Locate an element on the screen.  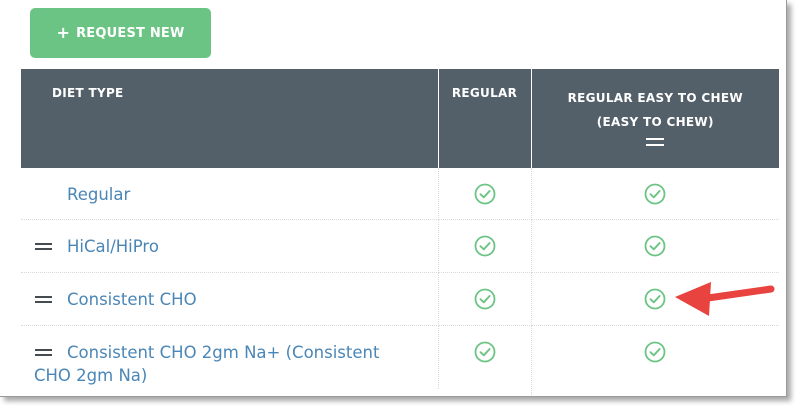
table-row: Regular is located at coordinates (400, 194).